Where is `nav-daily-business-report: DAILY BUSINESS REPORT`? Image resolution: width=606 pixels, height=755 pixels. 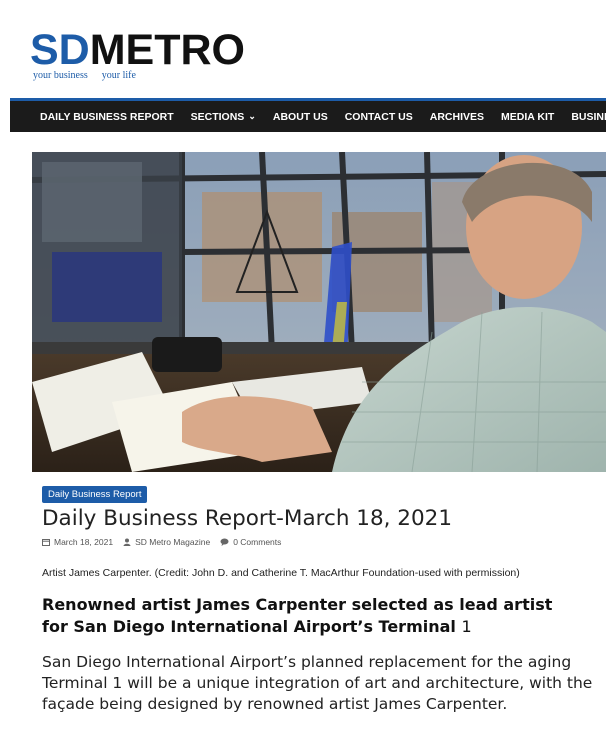
nav-daily-business-report: DAILY BUSINESS REPORT is located at coordinates (96, 116).